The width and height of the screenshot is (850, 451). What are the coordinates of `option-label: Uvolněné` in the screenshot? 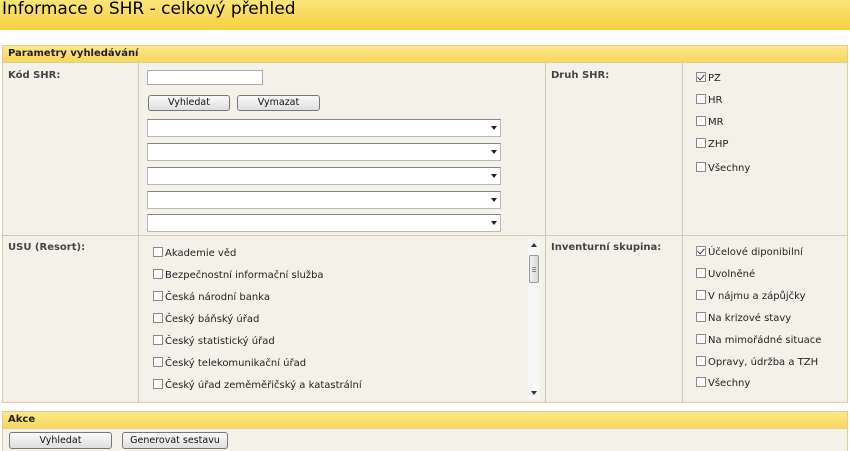 It's located at (732, 274).